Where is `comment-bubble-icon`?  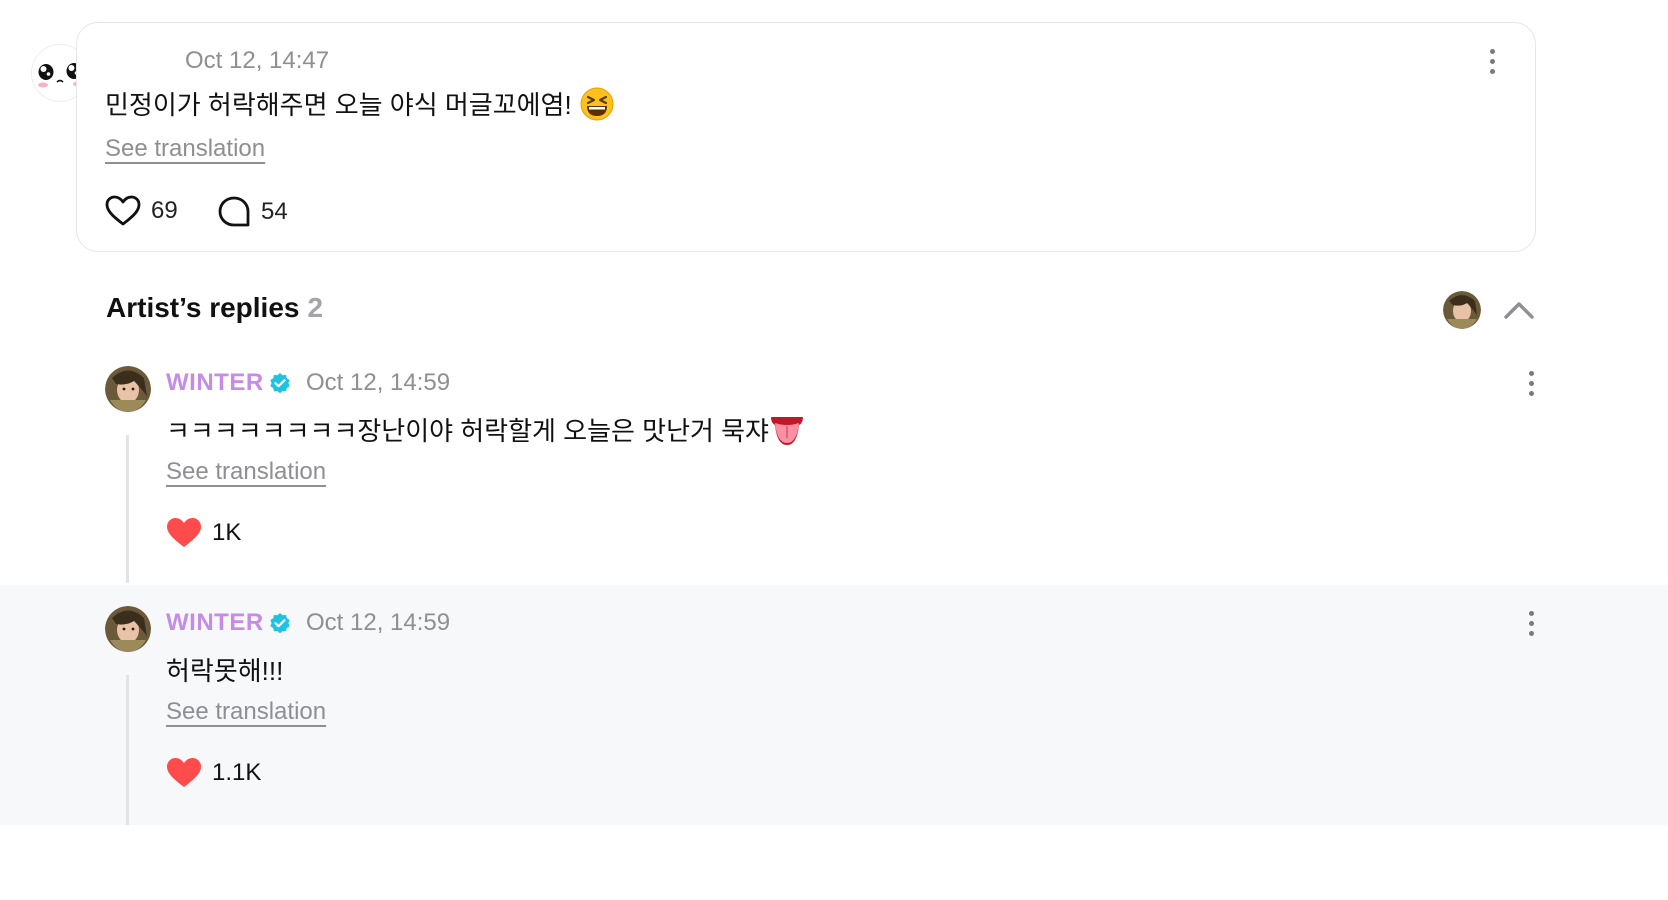 comment-bubble-icon is located at coordinates (234, 211).